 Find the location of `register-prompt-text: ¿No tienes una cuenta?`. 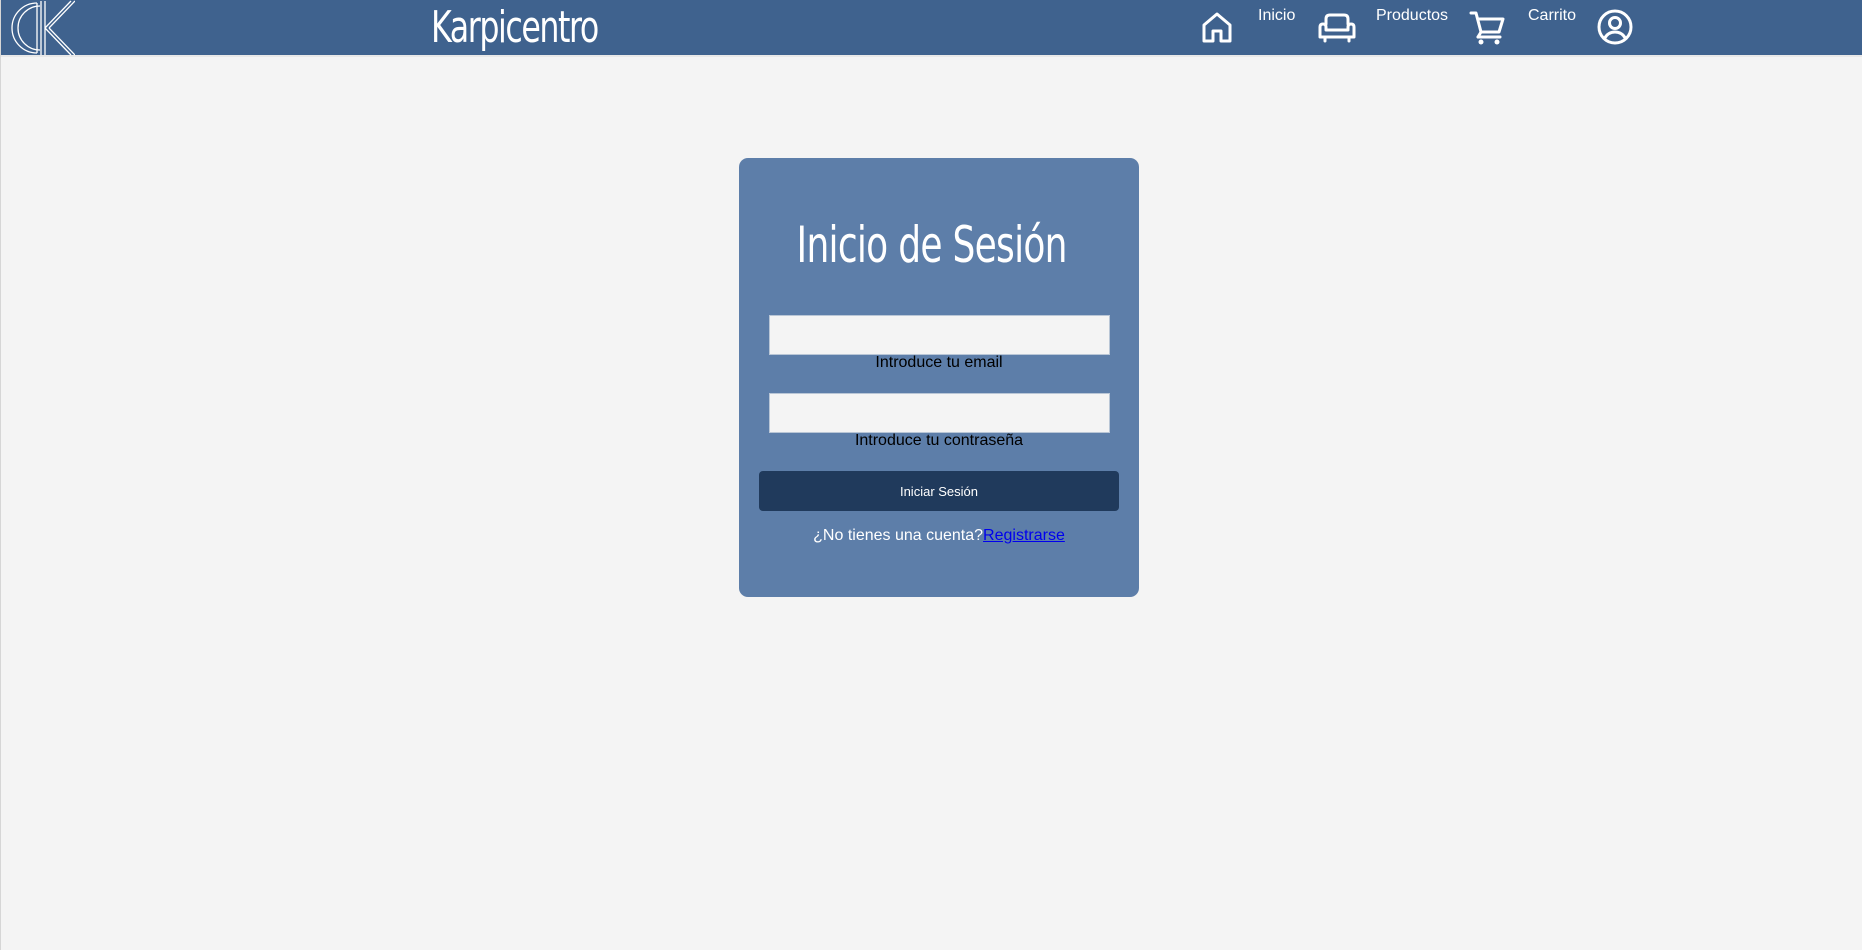

register-prompt-text: ¿No tienes una cuenta? is located at coordinates (898, 535).